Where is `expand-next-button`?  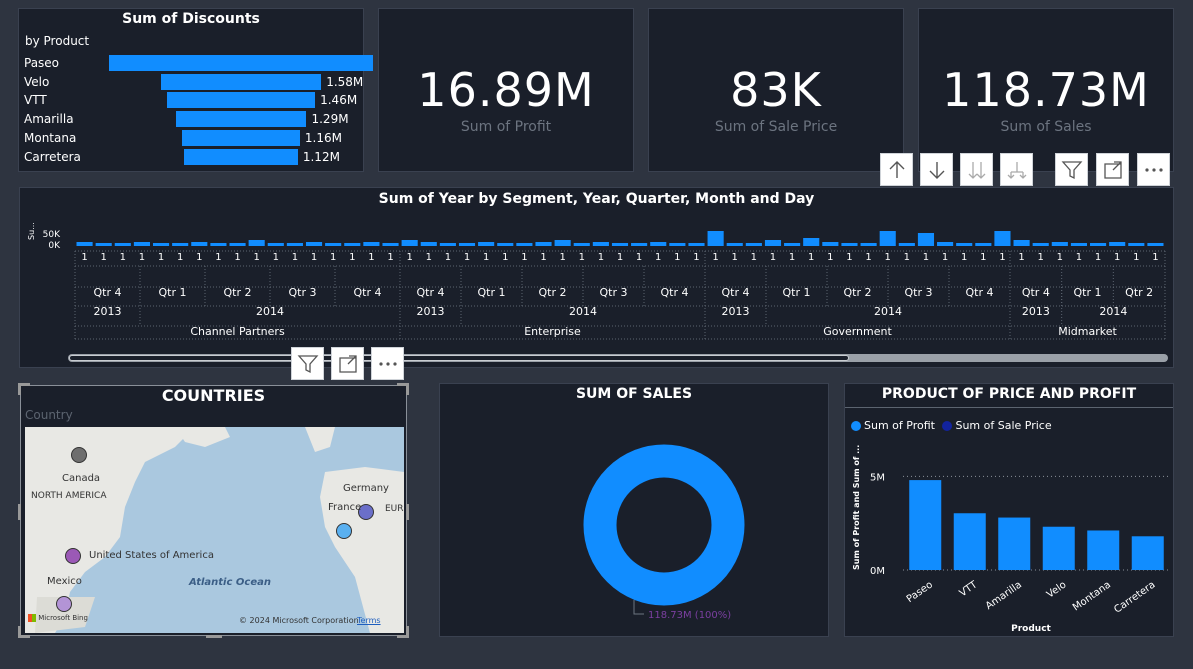
expand-next-button is located at coordinates (1016, 169).